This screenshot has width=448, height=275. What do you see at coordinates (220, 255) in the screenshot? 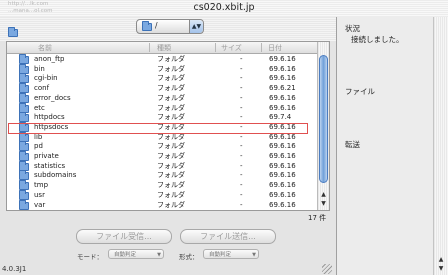
I see `format-value: 自動判定` at bounding box center [220, 255].